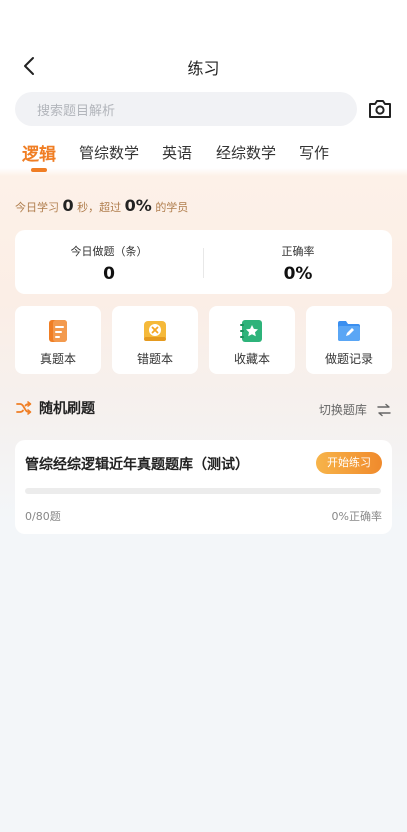 This screenshot has width=407, height=832. What do you see at coordinates (154, 359) in the screenshot?
I see `action-label: 错题本` at bounding box center [154, 359].